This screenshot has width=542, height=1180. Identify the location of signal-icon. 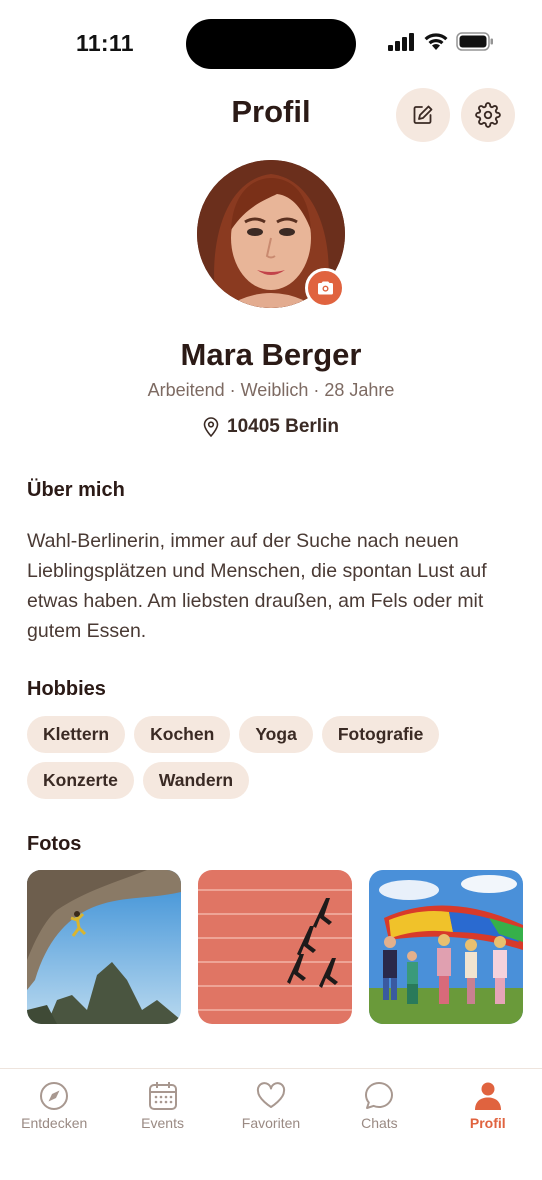
(401, 41).